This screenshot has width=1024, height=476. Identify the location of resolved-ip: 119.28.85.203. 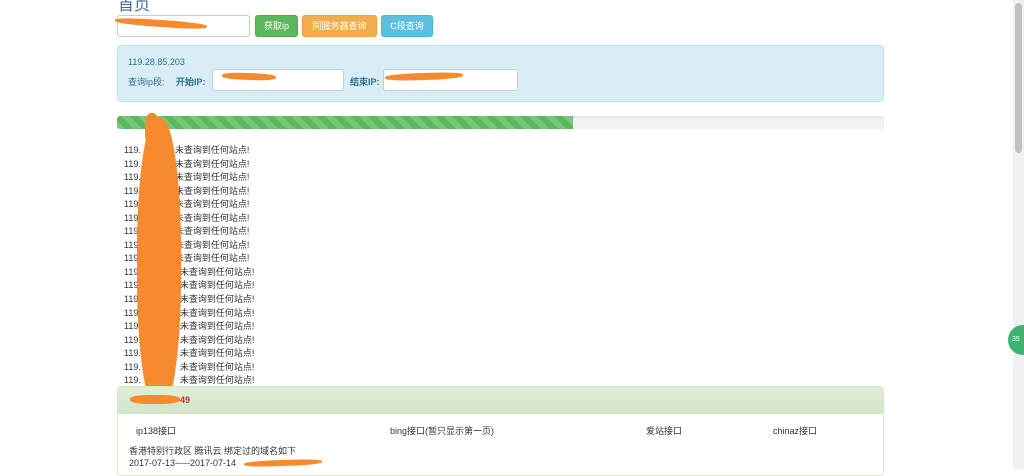
(156, 62).